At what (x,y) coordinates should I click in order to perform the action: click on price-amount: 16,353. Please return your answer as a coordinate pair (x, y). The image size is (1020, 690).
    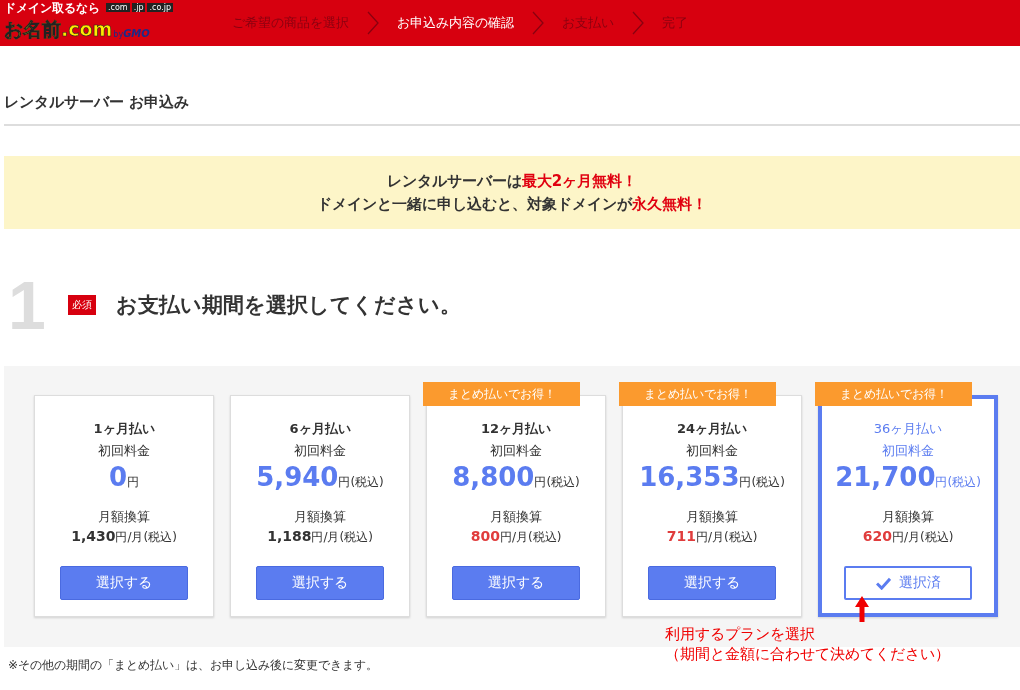
    Looking at the image, I should click on (689, 477).